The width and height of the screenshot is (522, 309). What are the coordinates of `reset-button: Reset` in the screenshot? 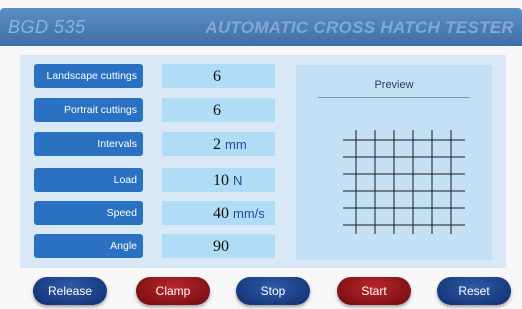 It's located at (474, 291).